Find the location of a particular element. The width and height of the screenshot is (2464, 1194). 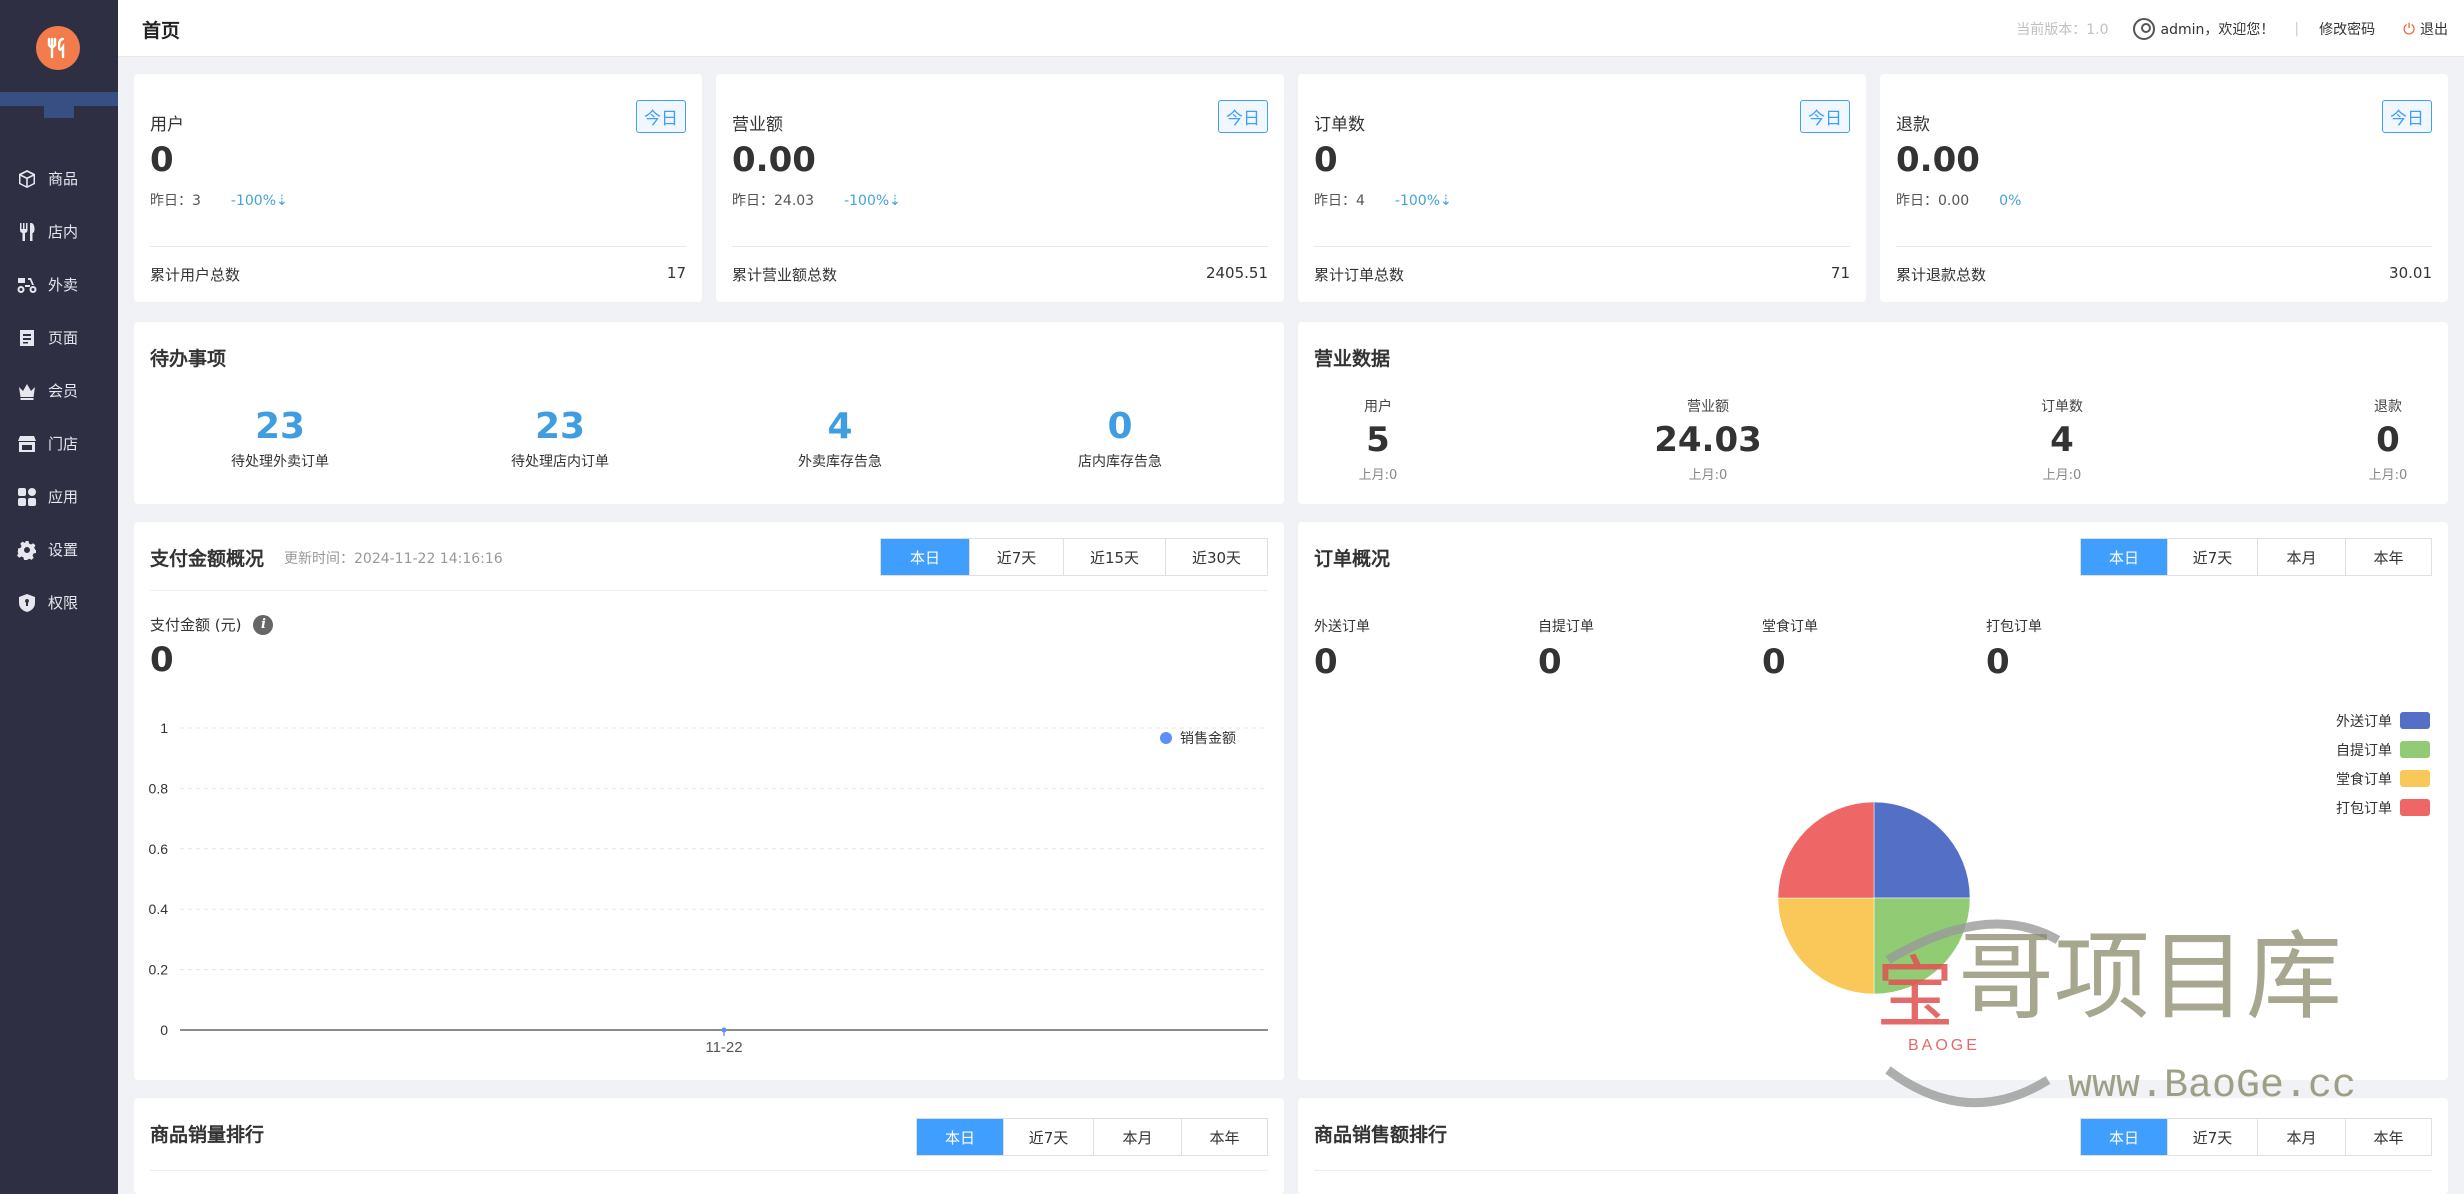

orders-title: 订单概况 is located at coordinates (1352, 559).